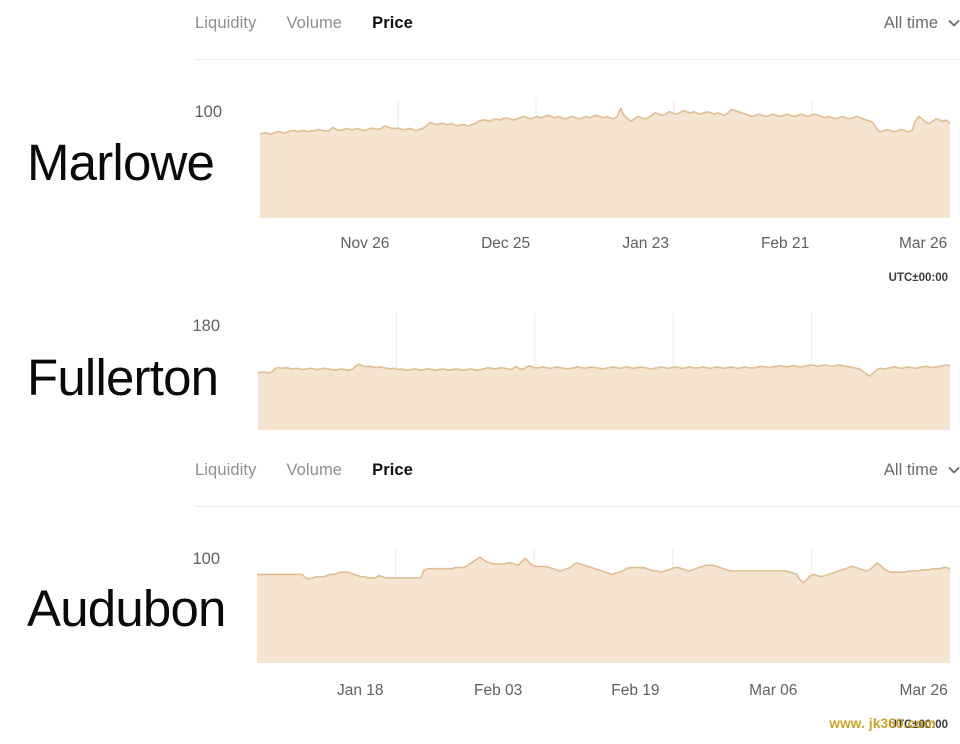 This screenshot has width=960, height=744. Describe the element at coordinates (773, 690) in the screenshot. I see `x-tick: Mar 06` at that location.